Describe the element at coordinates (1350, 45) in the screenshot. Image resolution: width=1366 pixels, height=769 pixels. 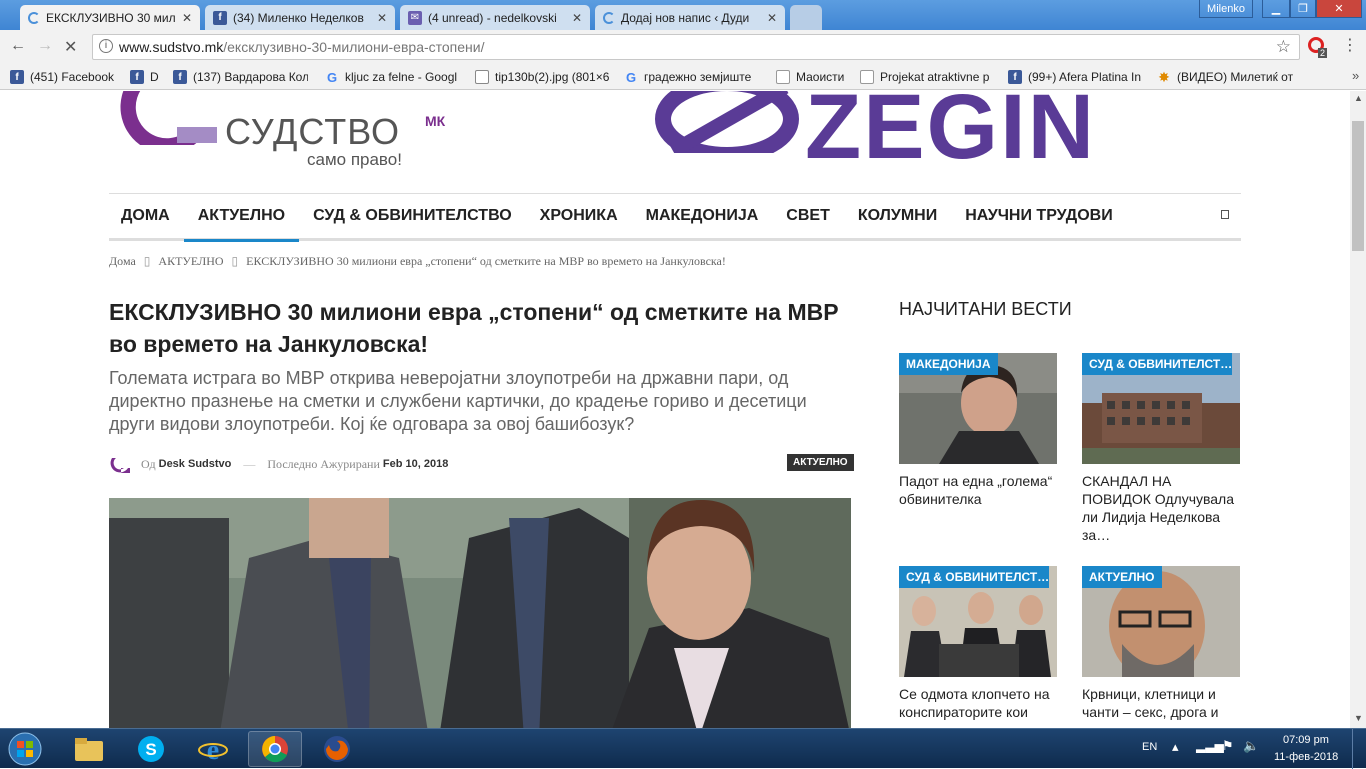
I see `menu-icon: ⋮` at that location.